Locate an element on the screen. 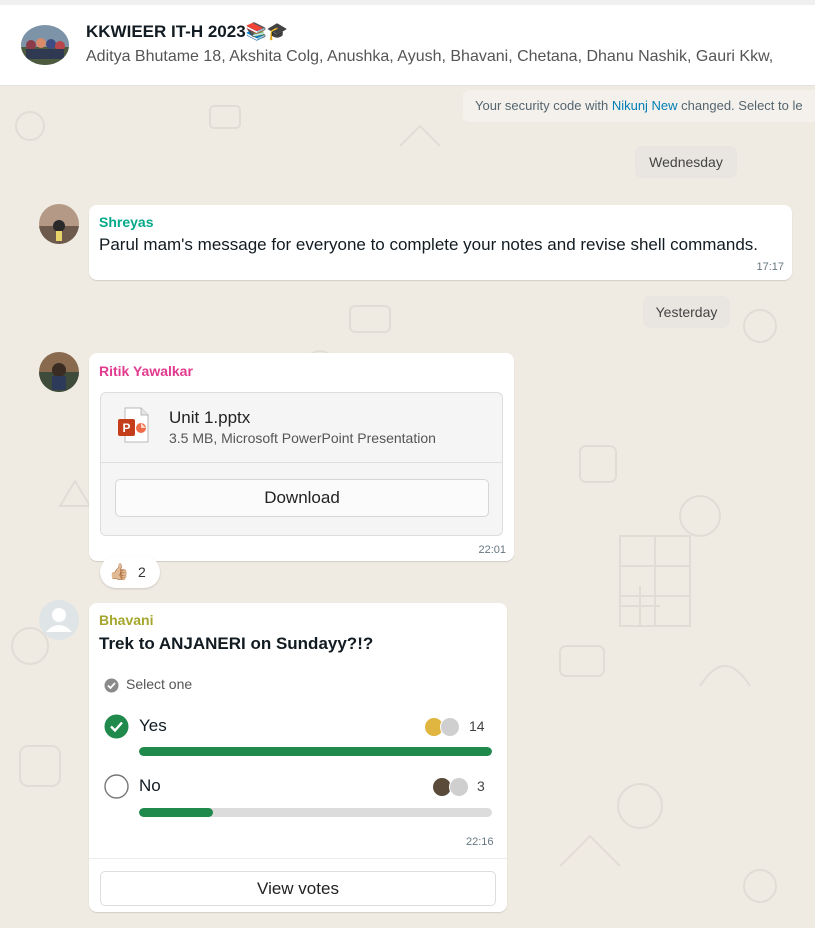 The height and width of the screenshot is (928, 815). avatar-ritik is located at coordinates (59, 372).